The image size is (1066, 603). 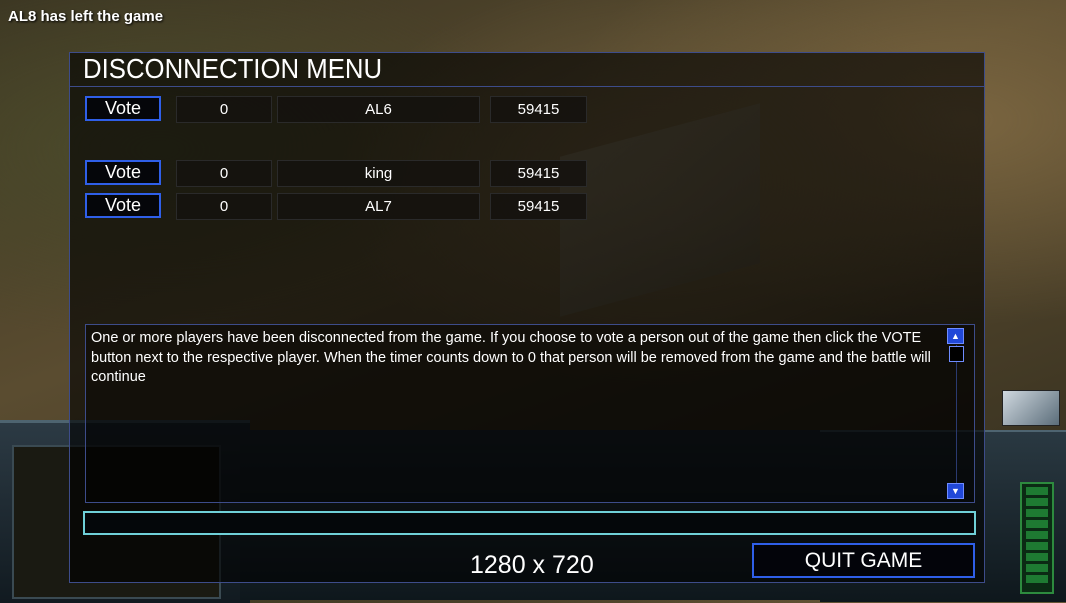 I want to click on resolution-label: 1280 x 720, so click(x=532, y=565).